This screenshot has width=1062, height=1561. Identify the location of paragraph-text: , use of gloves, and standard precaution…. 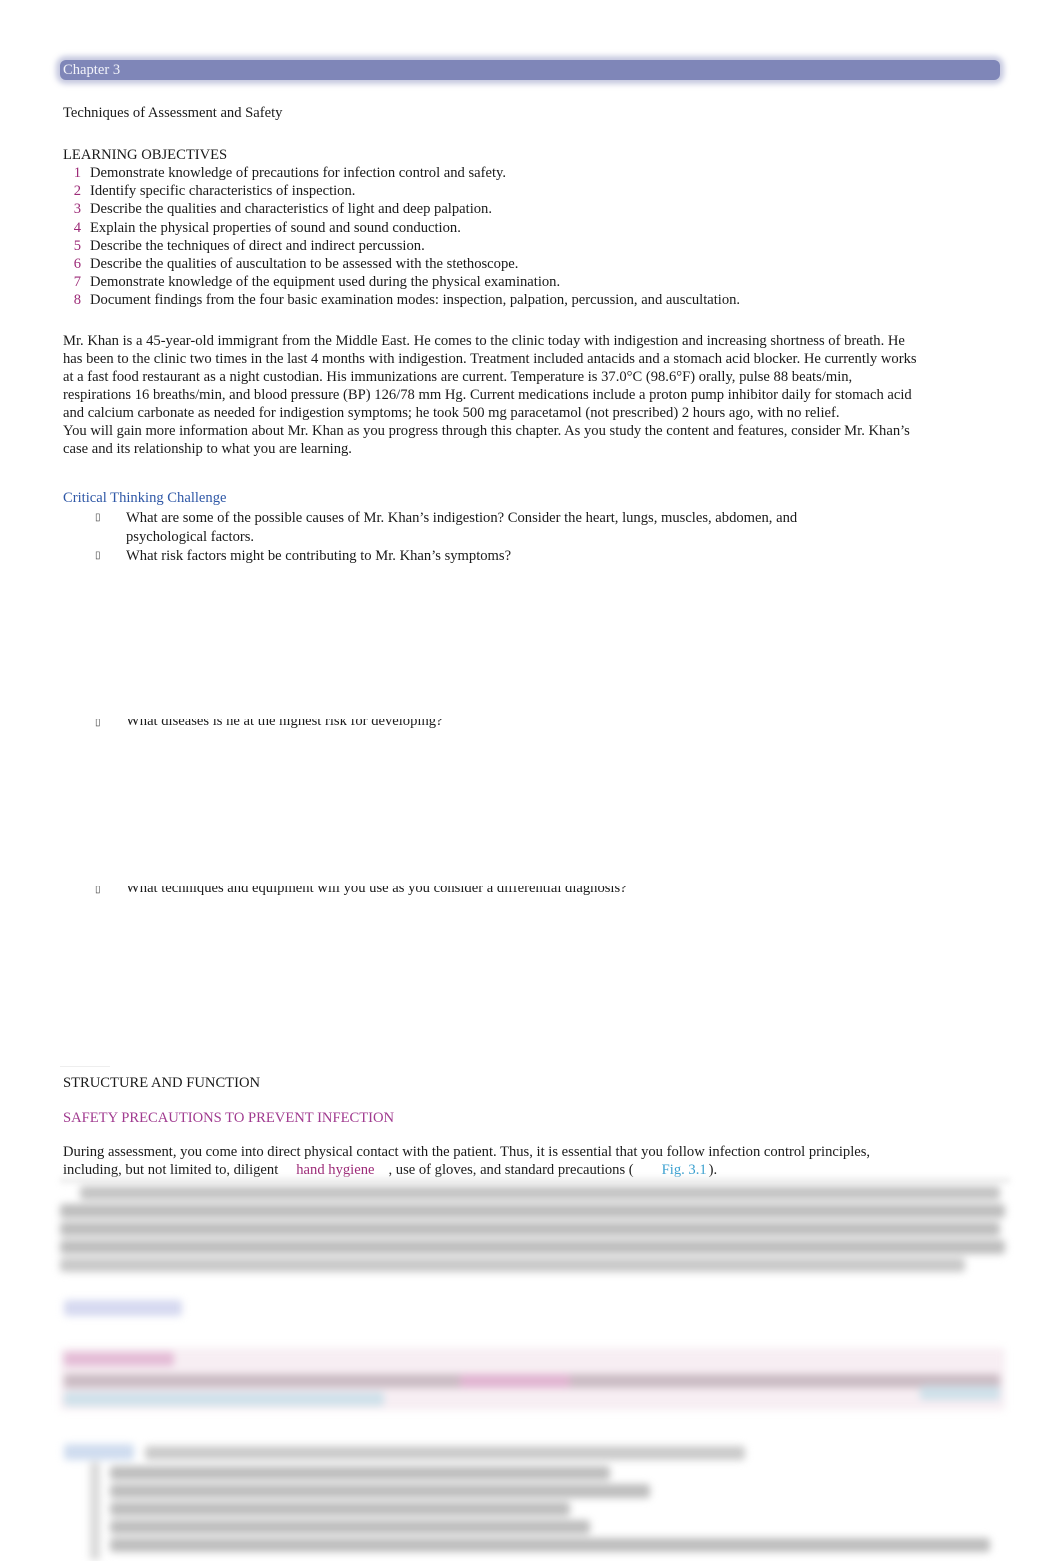
(511, 1170).